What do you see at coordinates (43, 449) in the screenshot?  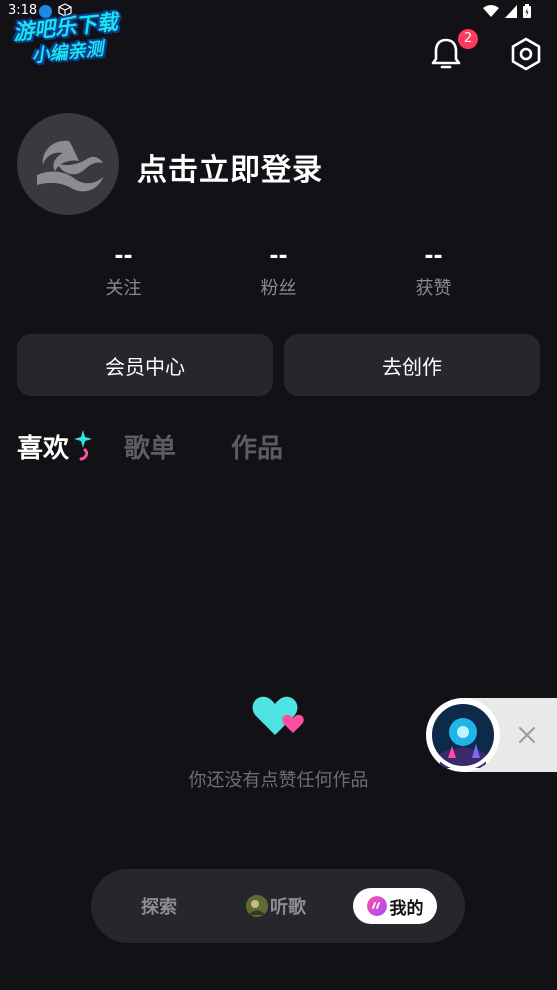 I see `tab-likes-label: 喜欢` at bounding box center [43, 449].